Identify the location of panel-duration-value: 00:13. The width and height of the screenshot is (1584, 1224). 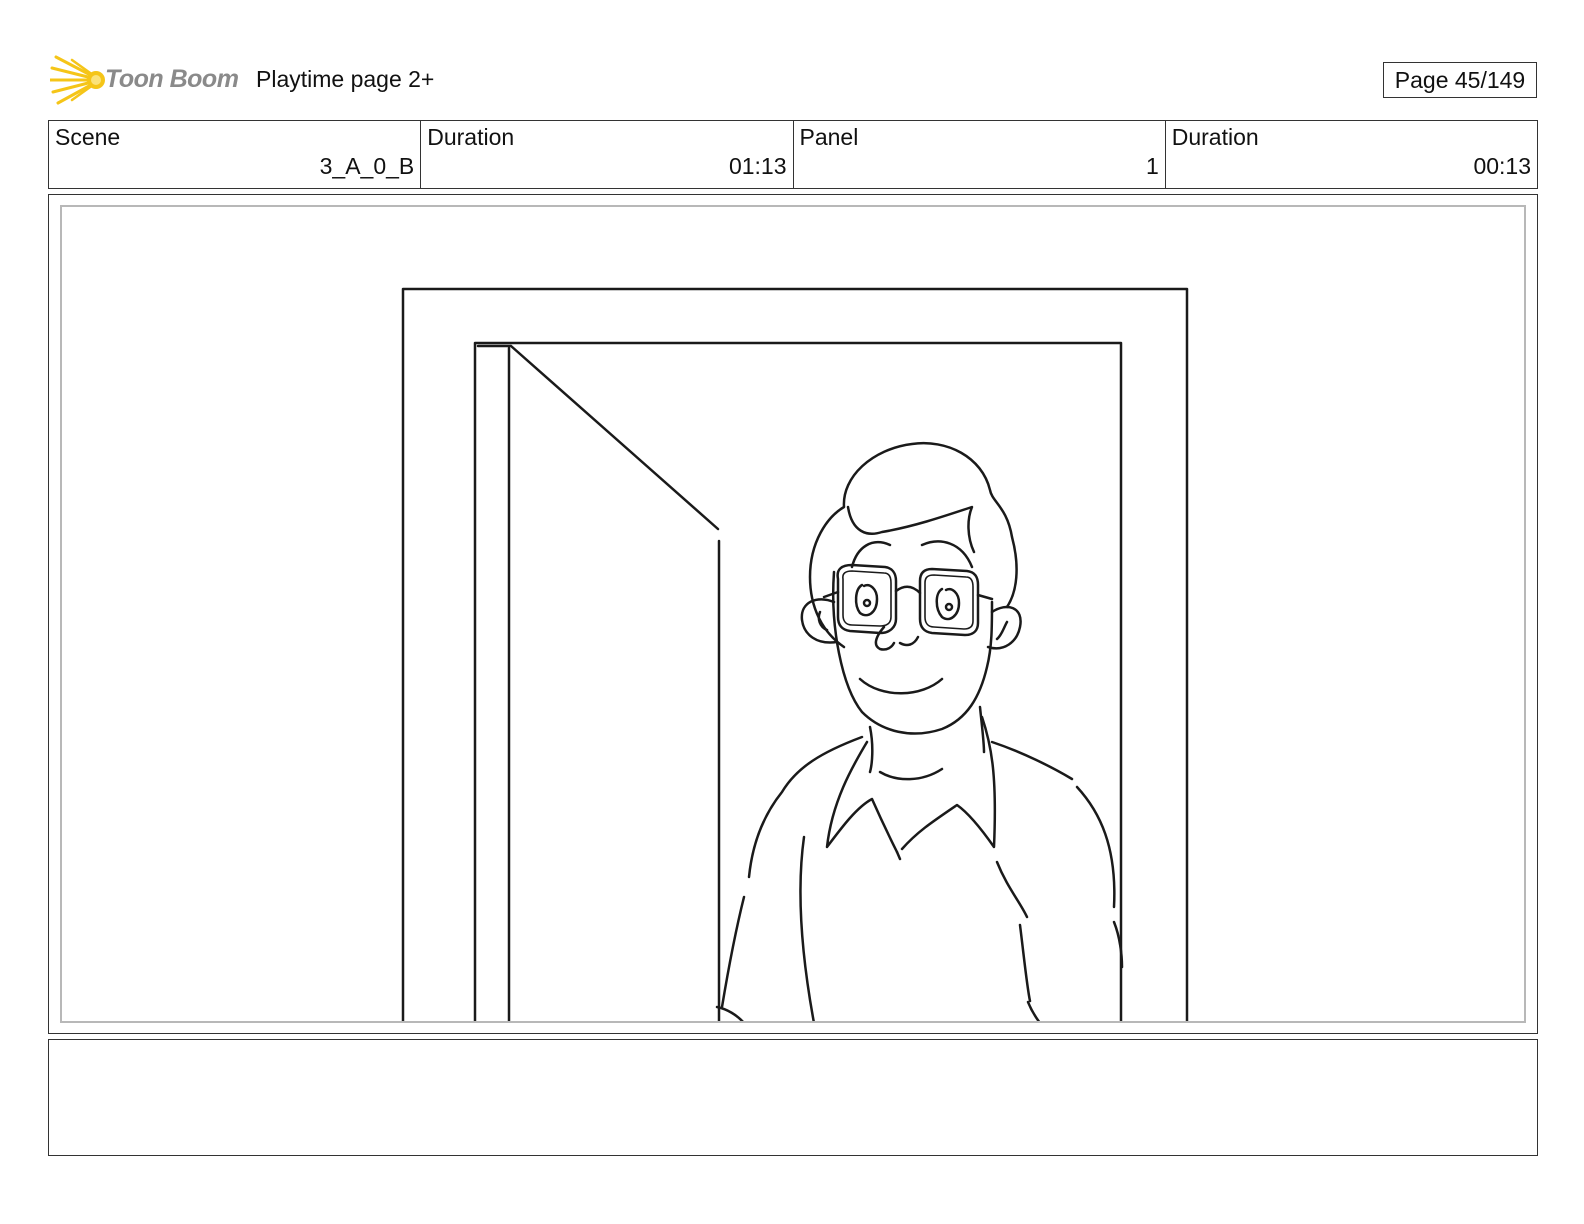
(1502, 166).